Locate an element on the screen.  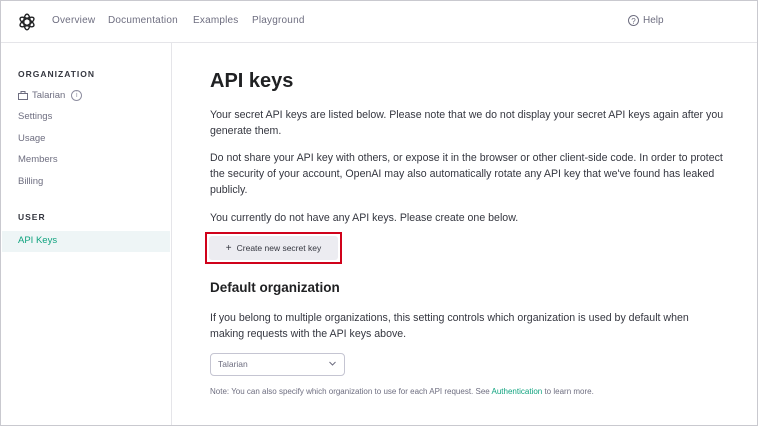
briefcase-icon is located at coordinates (23, 95).